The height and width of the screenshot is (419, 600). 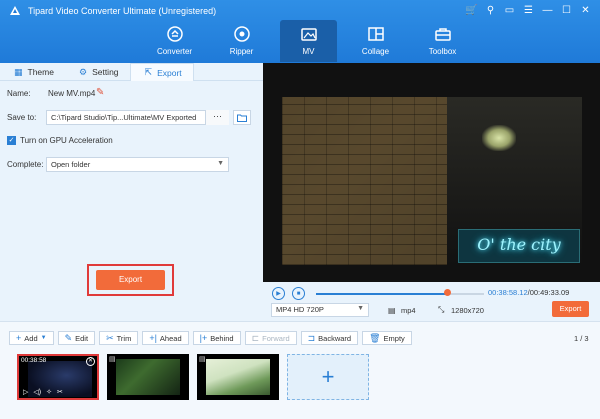 I want to click on open-folder-button, so click(x=242, y=117).